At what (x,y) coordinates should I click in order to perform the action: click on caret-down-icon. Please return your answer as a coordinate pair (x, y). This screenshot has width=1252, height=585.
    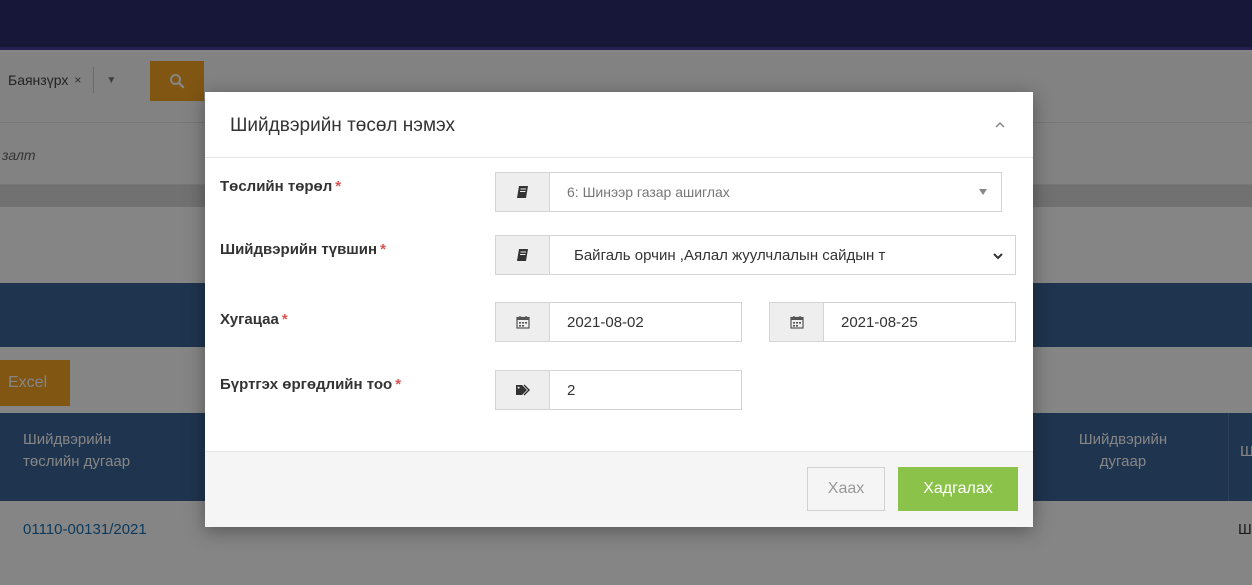
    Looking at the image, I should click on (983, 192).